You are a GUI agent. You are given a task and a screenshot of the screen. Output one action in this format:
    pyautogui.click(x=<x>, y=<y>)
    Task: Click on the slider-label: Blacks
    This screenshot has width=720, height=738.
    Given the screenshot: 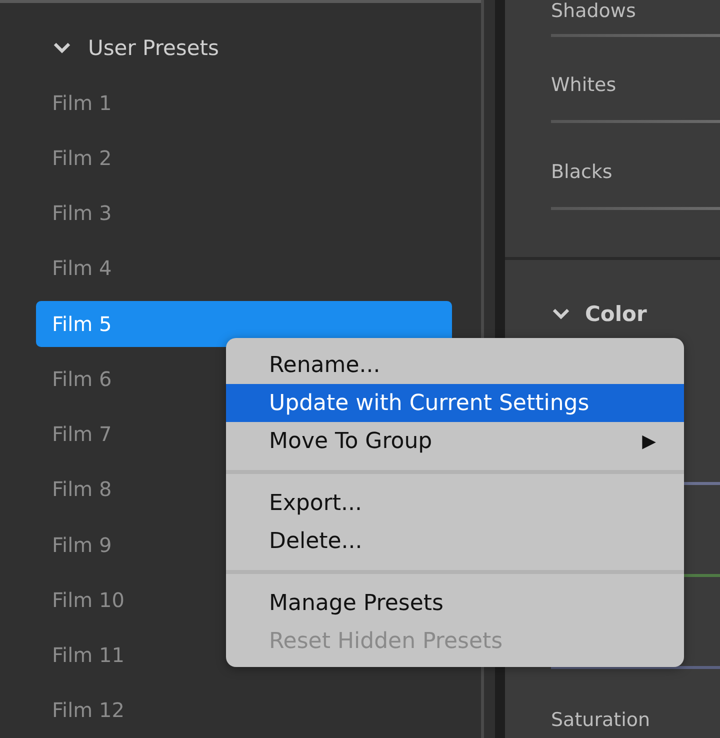 What is the action you would take?
    pyautogui.click(x=582, y=173)
    